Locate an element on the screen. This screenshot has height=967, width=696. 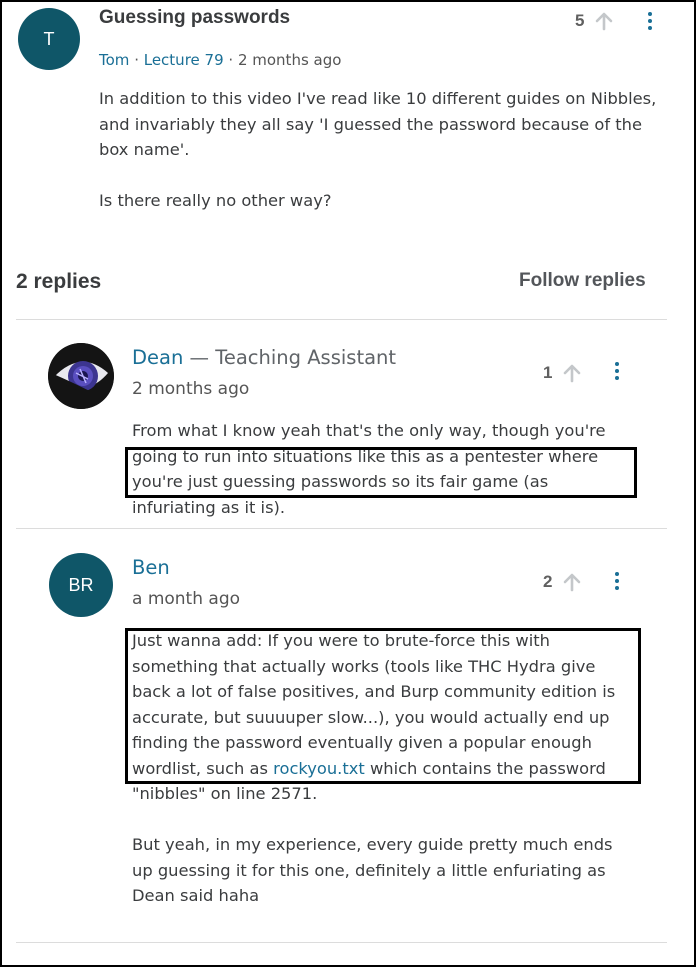
reply-votes: 2 is located at coordinates (562, 582).